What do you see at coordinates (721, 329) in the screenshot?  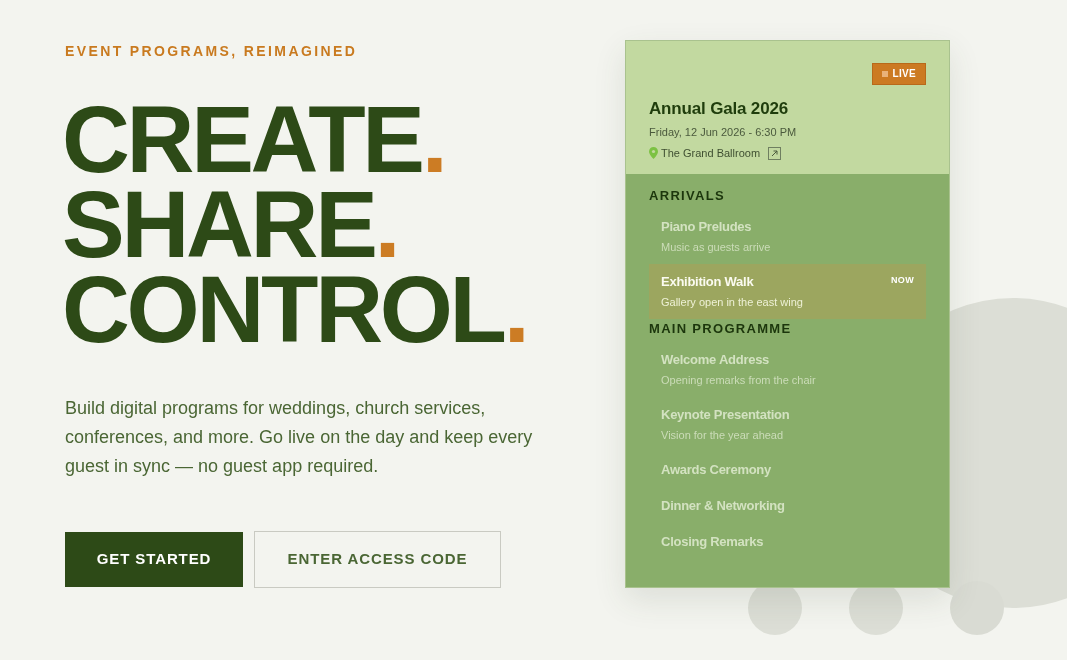 I see `section-heading: MAIN PROGRAMME` at bounding box center [721, 329].